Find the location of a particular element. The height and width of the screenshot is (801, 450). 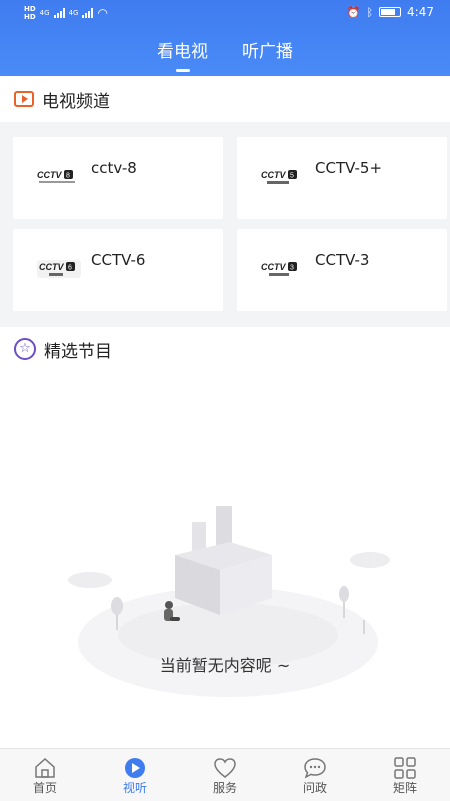

nav-item-av: 视听 is located at coordinates (135, 775).